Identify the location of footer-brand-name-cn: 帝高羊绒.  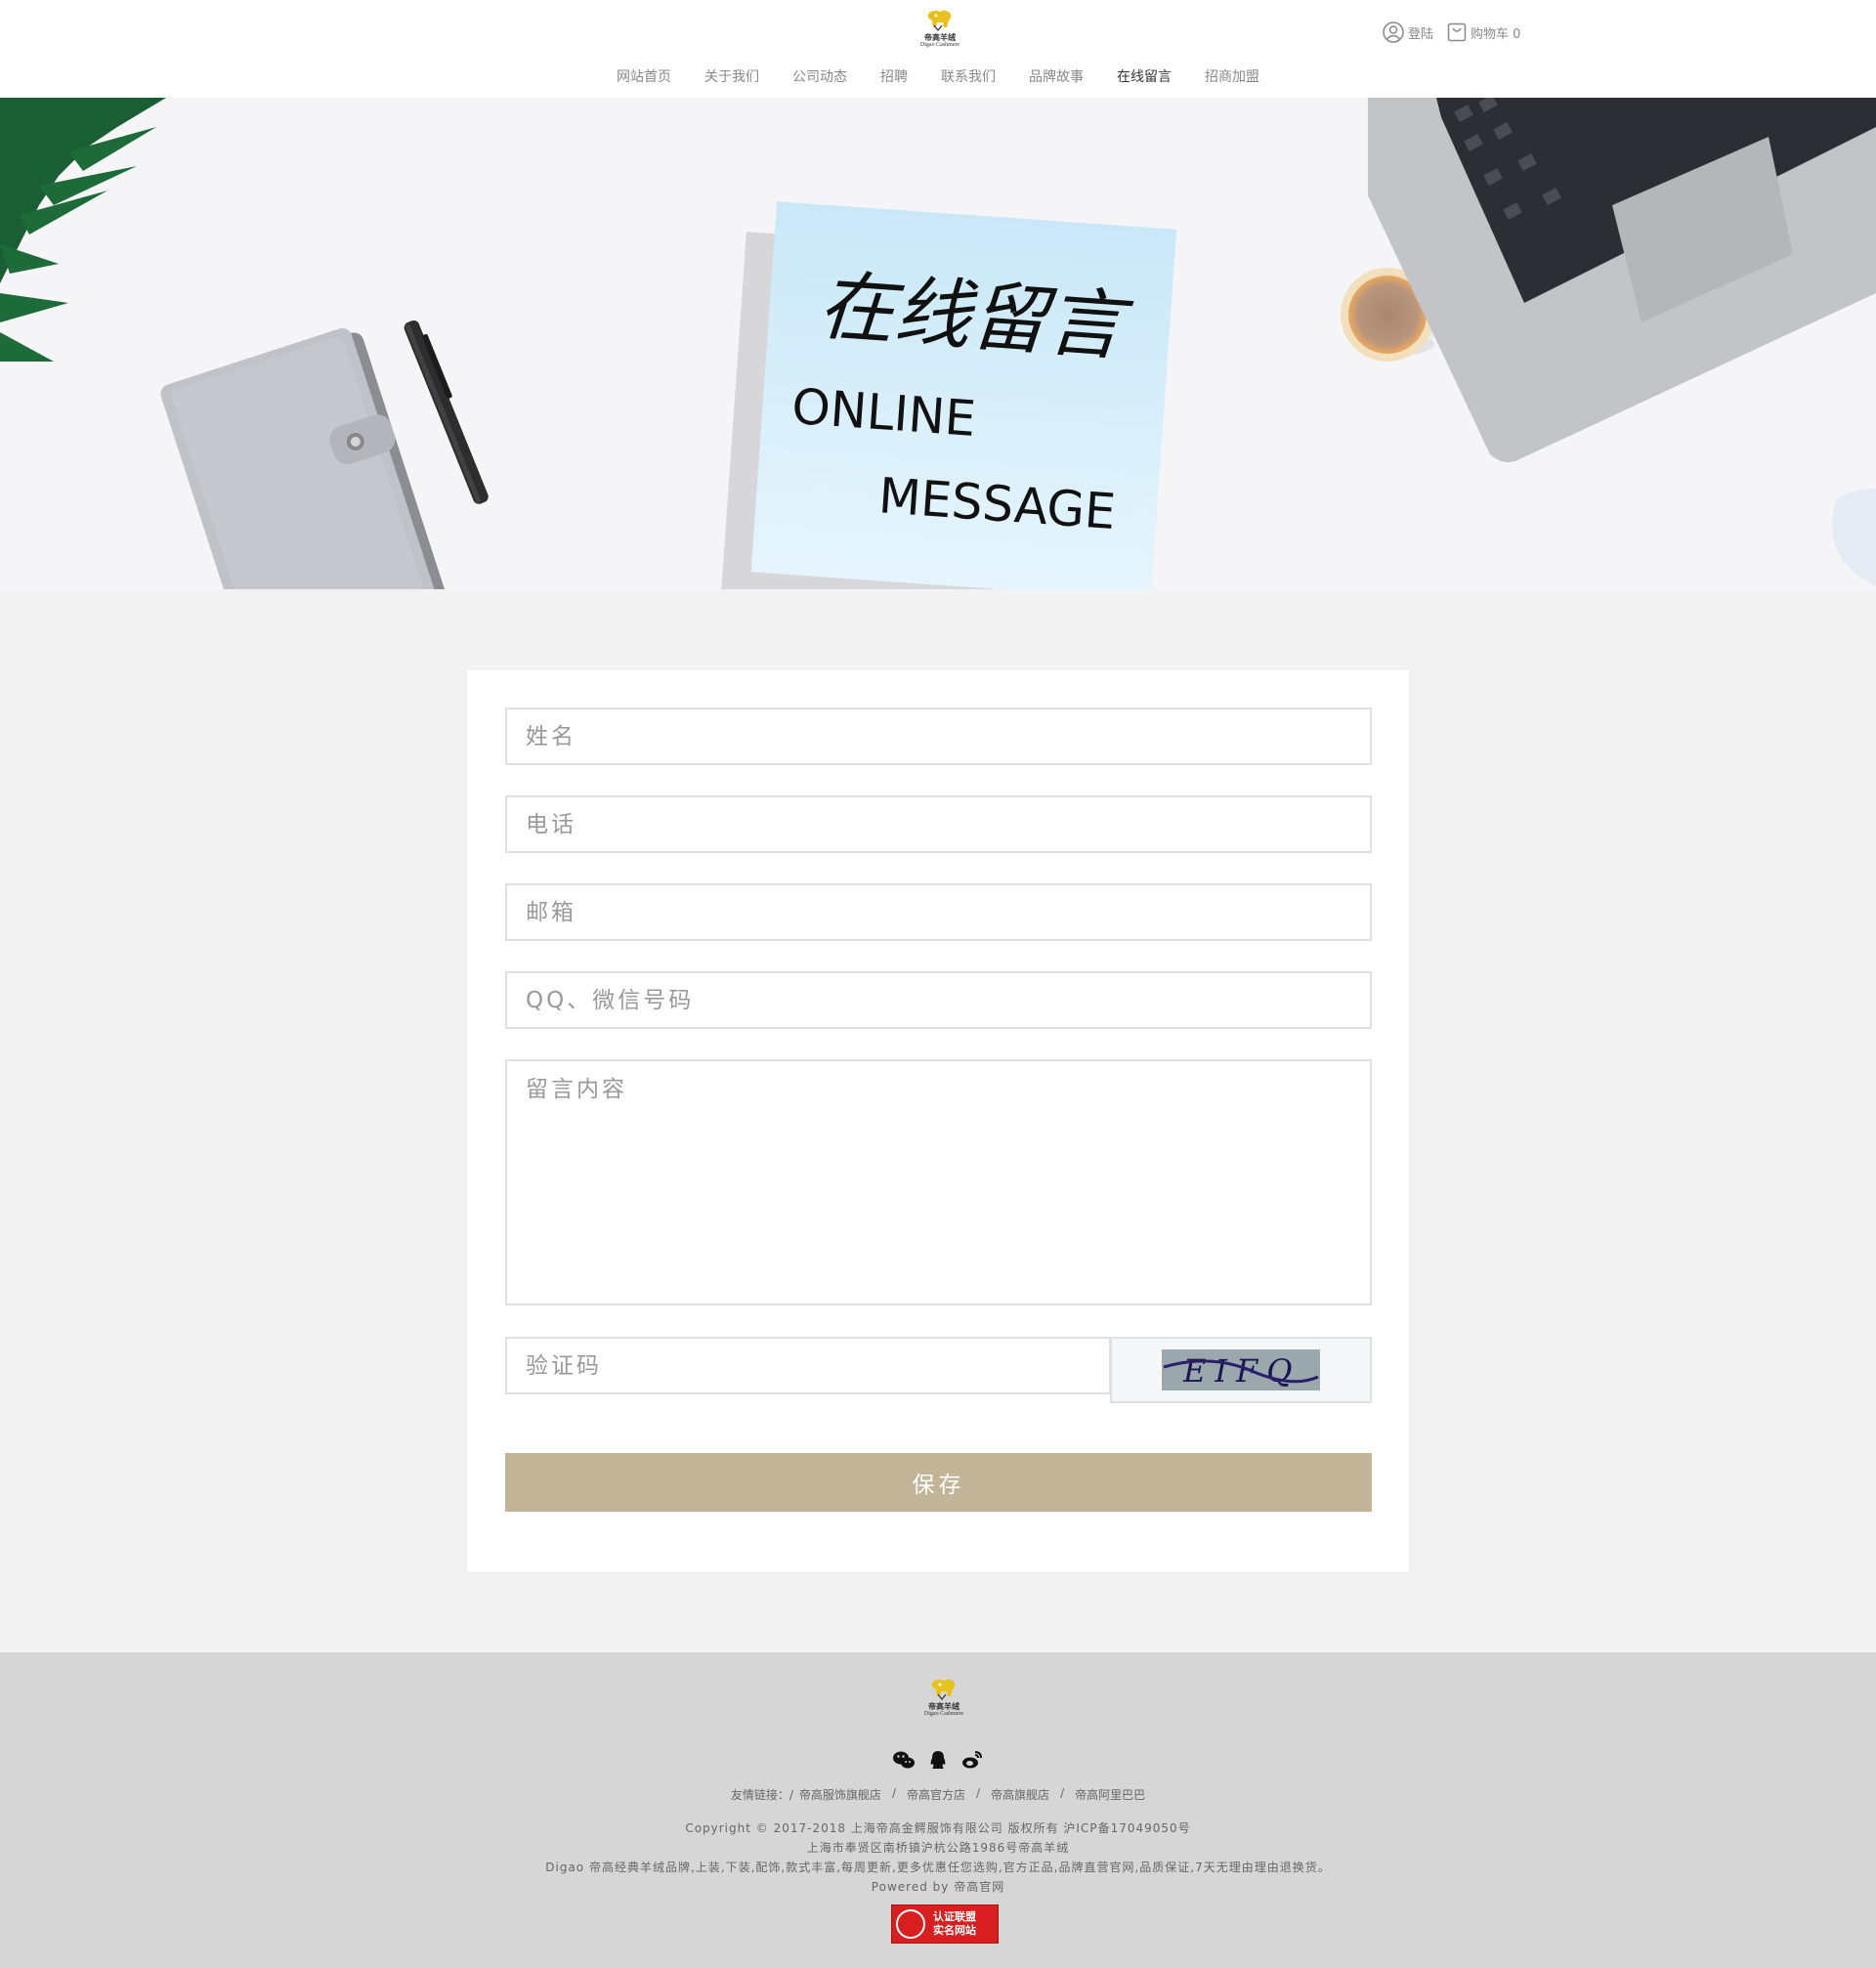
(943, 1706).